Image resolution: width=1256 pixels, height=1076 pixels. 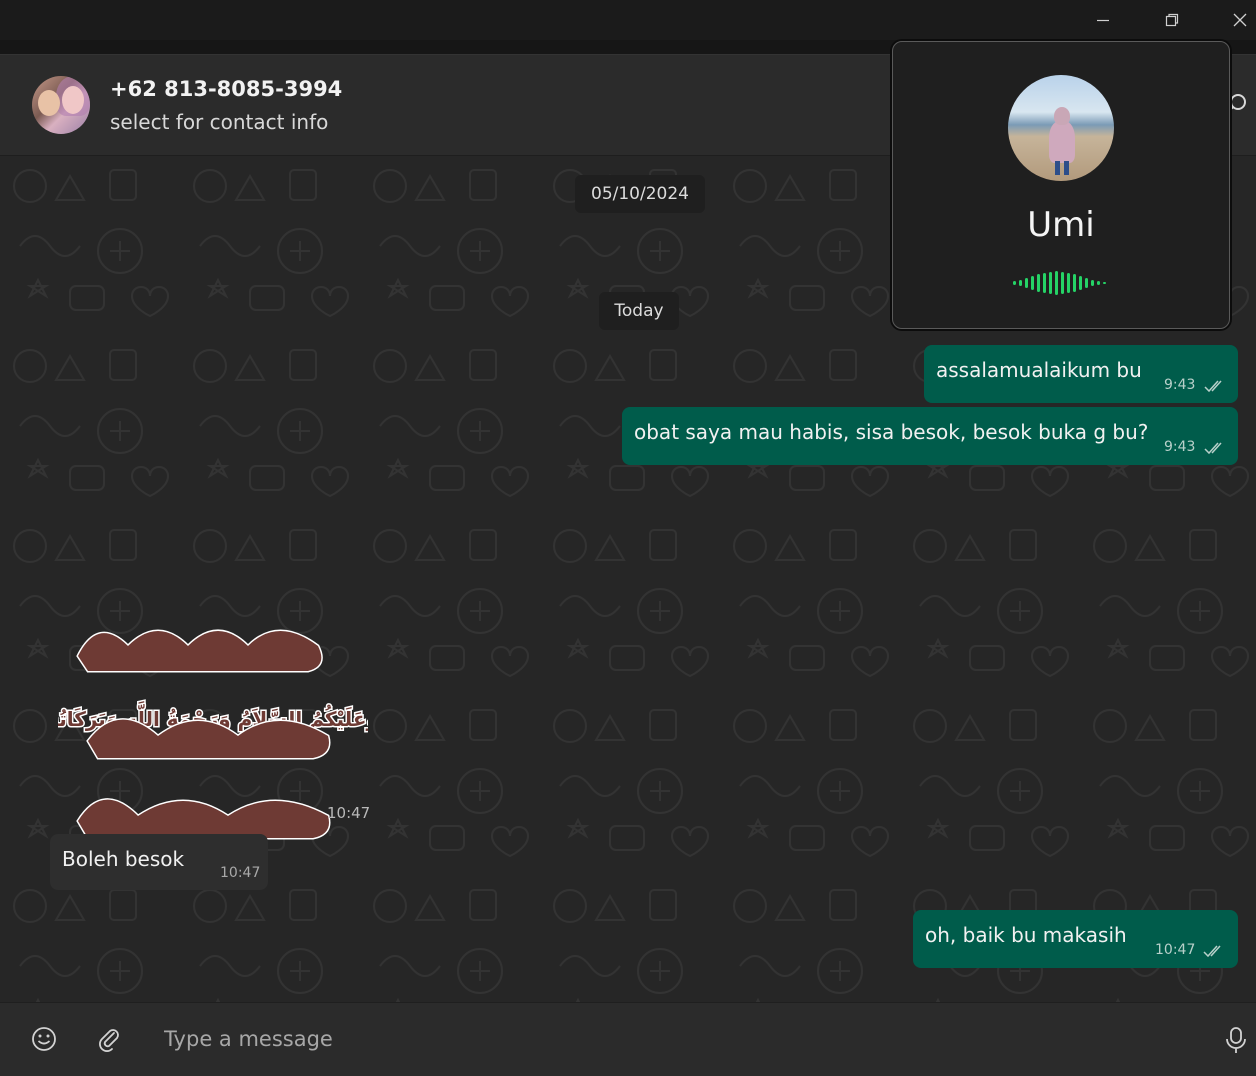 What do you see at coordinates (640, 194) in the screenshot?
I see `date-separator: 05/10/2024` at bounding box center [640, 194].